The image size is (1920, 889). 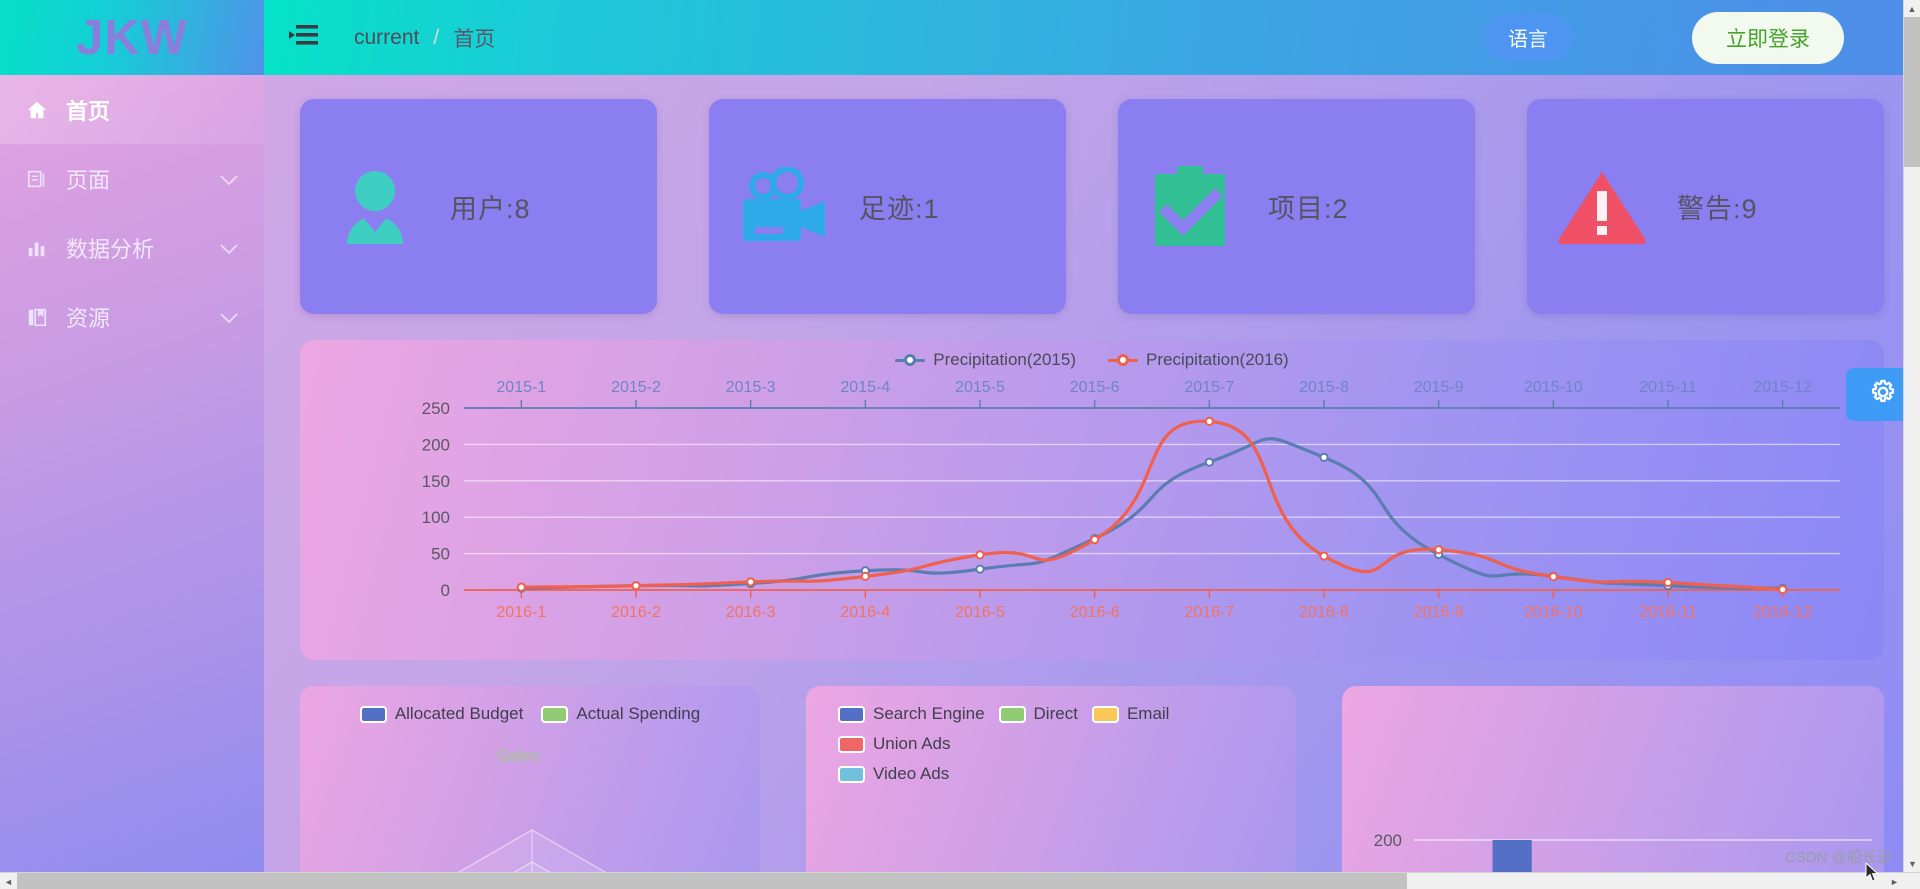 What do you see at coordinates (636, 387) in the screenshot?
I see `svg-text: 2015-2` at bounding box center [636, 387].